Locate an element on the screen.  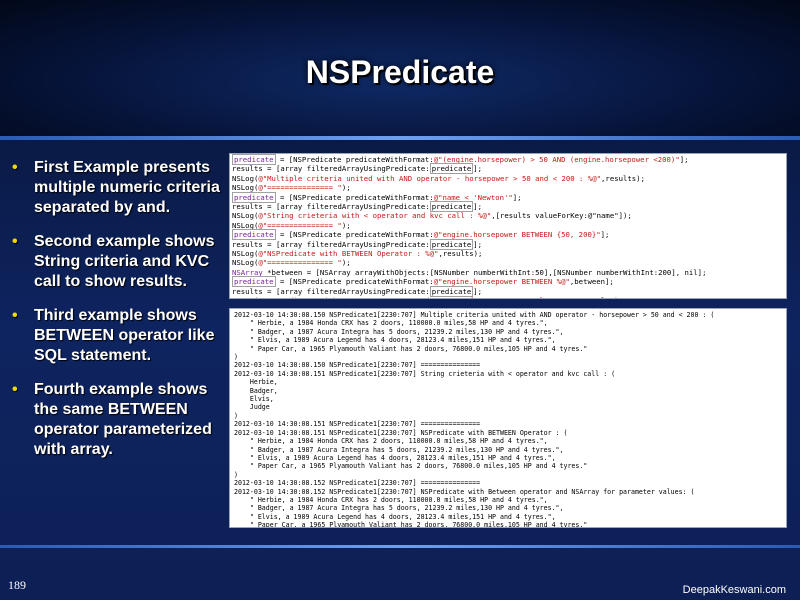
footer-divider is located at coordinates (400, 546).